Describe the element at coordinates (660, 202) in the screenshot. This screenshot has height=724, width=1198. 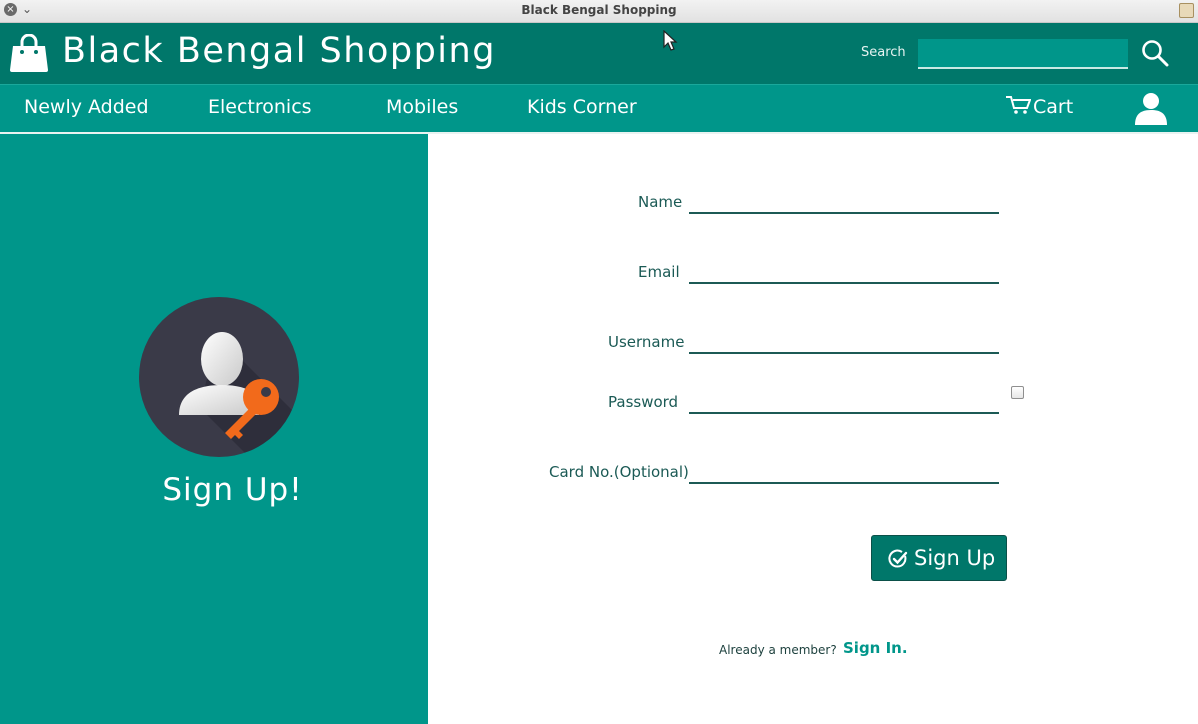
I see `name-label: Name` at that location.